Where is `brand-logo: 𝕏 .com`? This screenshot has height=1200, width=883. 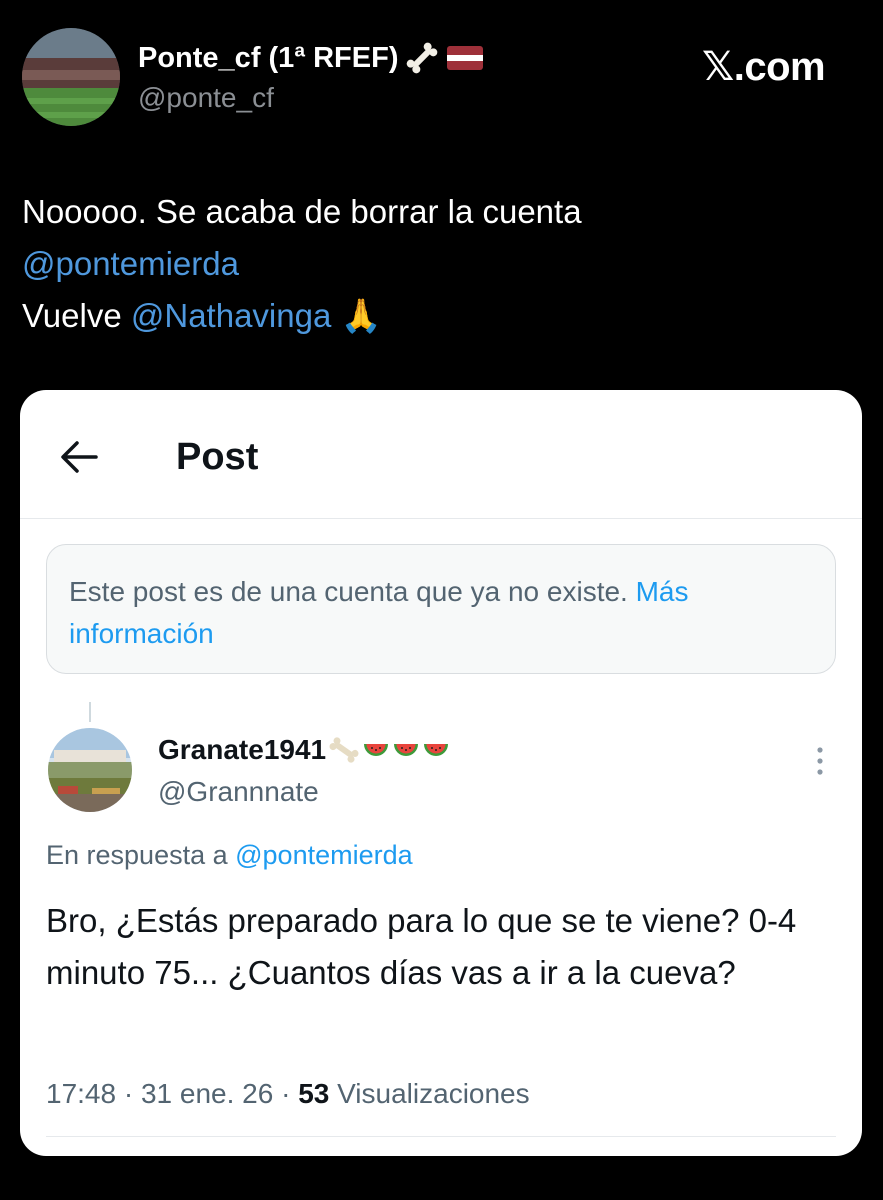 brand-logo: 𝕏 .com is located at coordinates (764, 67).